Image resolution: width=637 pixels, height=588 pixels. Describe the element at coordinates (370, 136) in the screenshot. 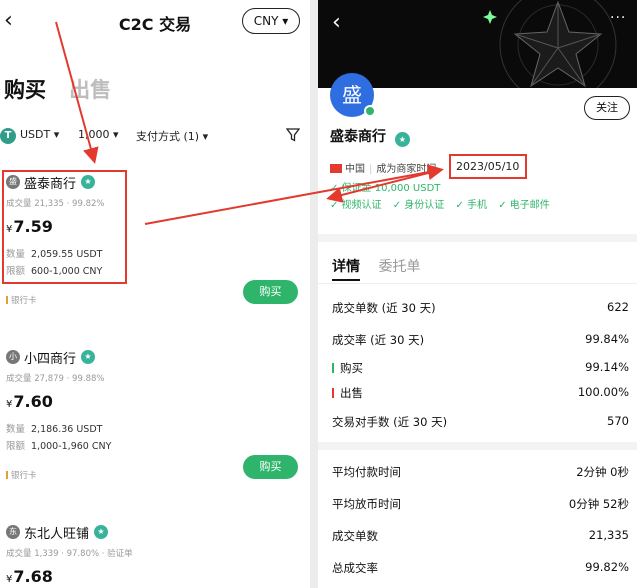

I see `merchant-name: 盛泰商行 ★` at that location.